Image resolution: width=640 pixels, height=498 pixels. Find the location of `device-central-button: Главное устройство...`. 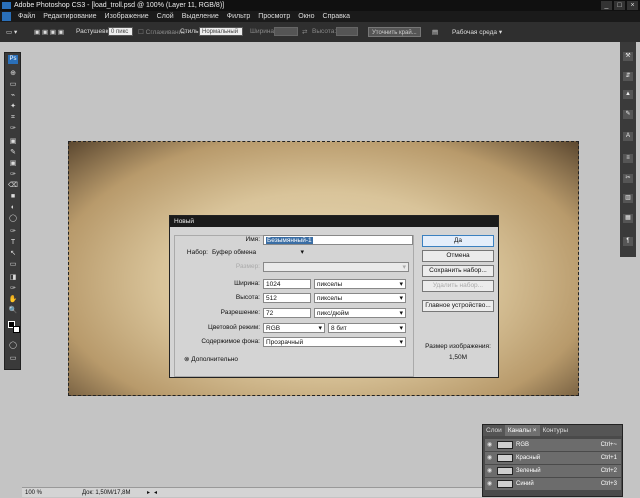

device-central-button: Главное устройство... is located at coordinates (458, 306).